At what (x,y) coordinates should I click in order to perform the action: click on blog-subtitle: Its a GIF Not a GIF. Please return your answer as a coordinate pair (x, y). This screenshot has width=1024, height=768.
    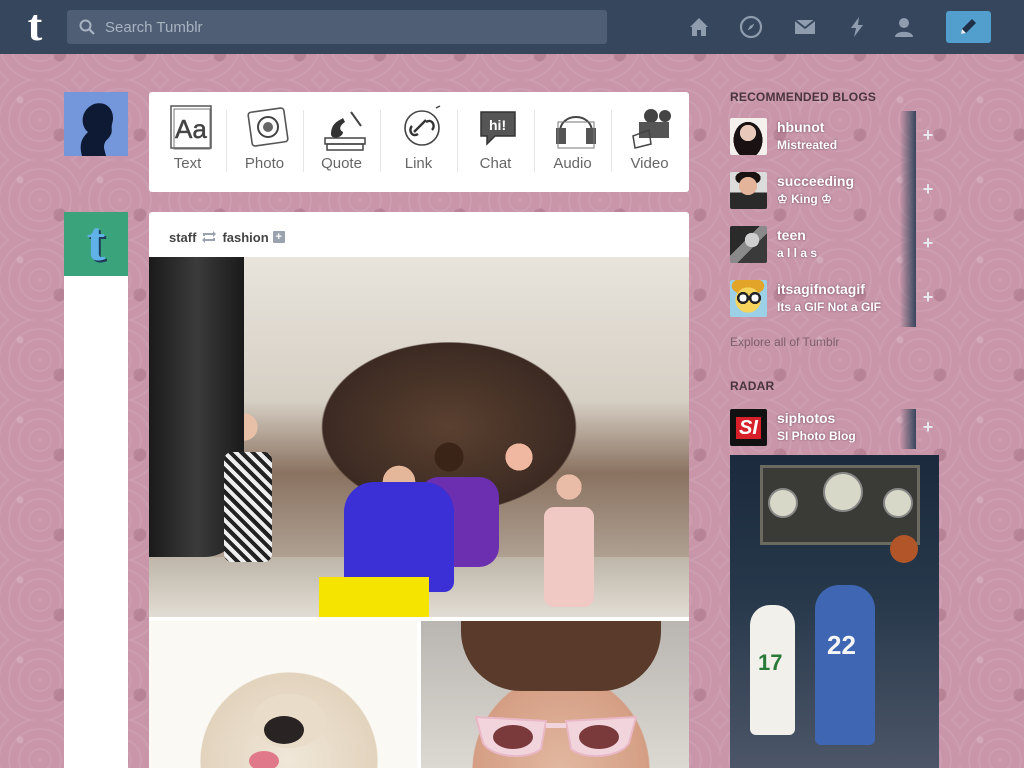
    Looking at the image, I should click on (829, 307).